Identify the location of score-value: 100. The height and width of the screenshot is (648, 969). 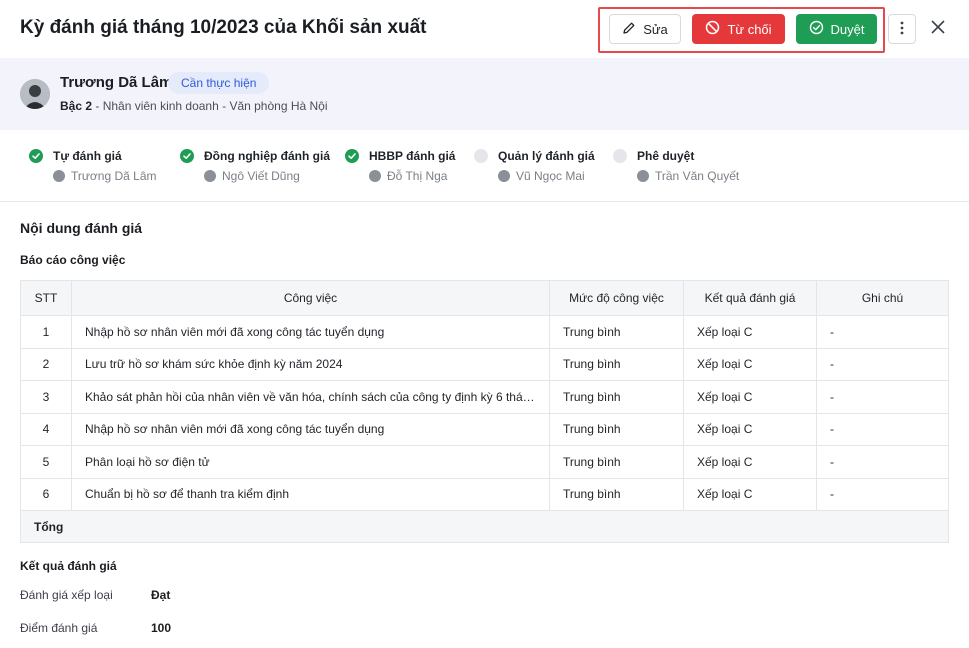
(161, 628).